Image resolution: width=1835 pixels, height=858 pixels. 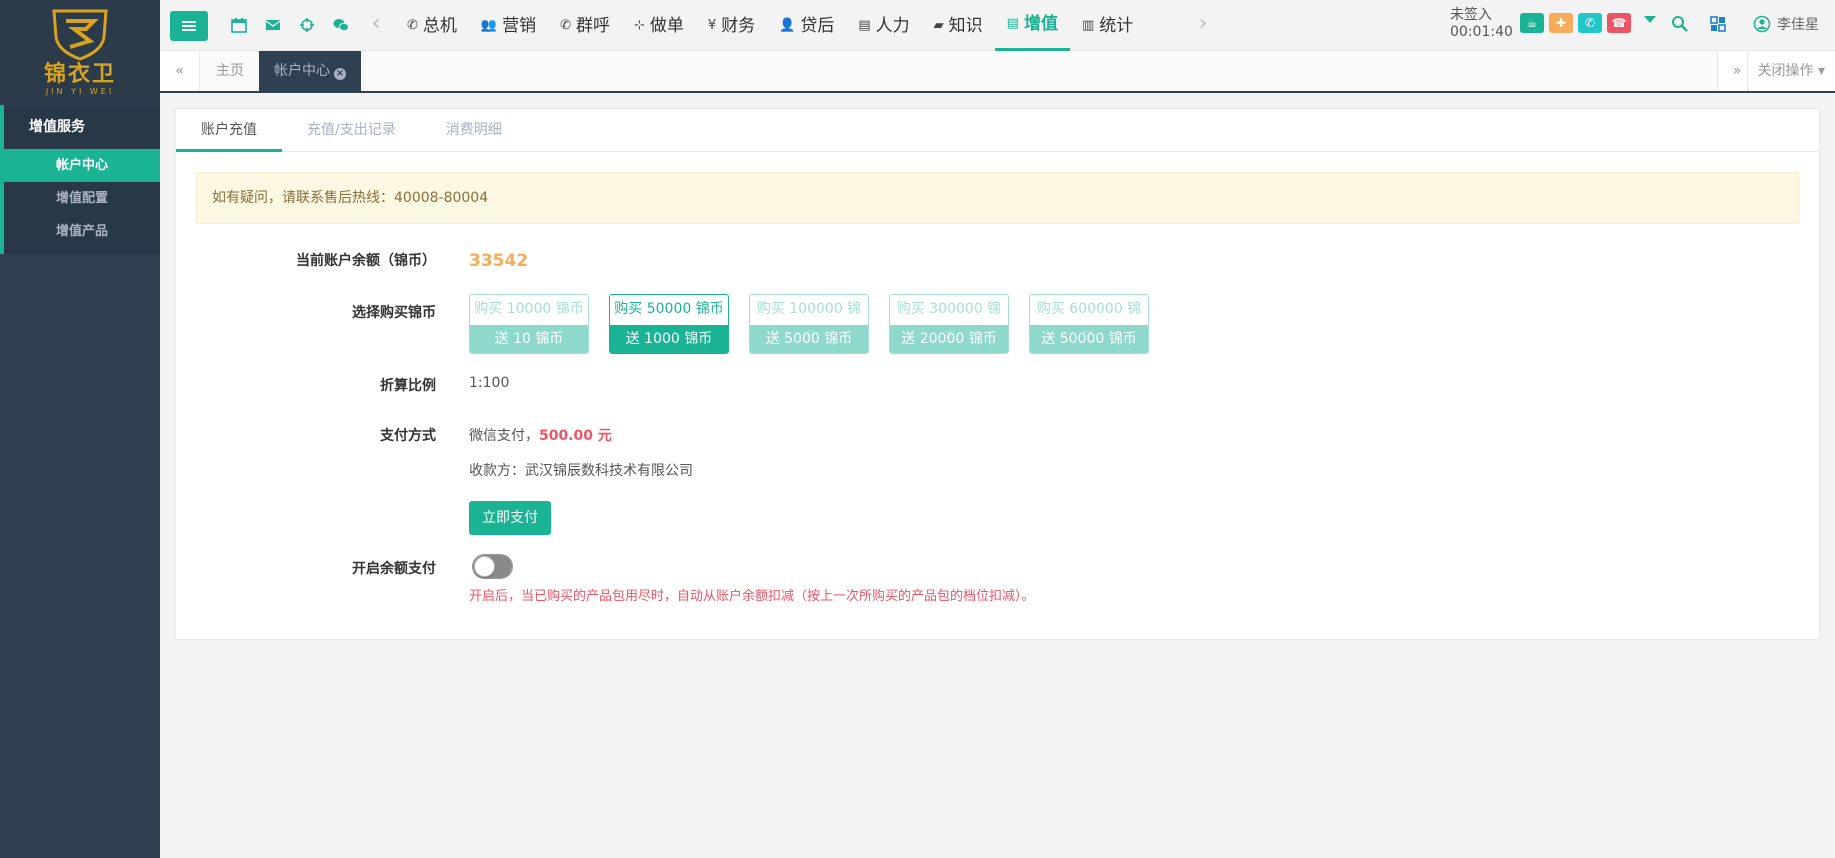 I want to click on toggle-knob, so click(x=484, y=566).